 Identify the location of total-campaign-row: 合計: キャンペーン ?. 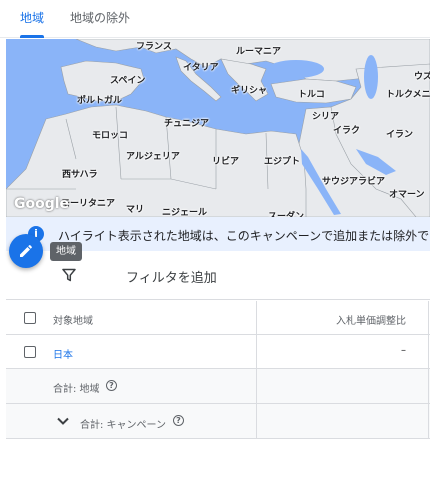
(218, 421).